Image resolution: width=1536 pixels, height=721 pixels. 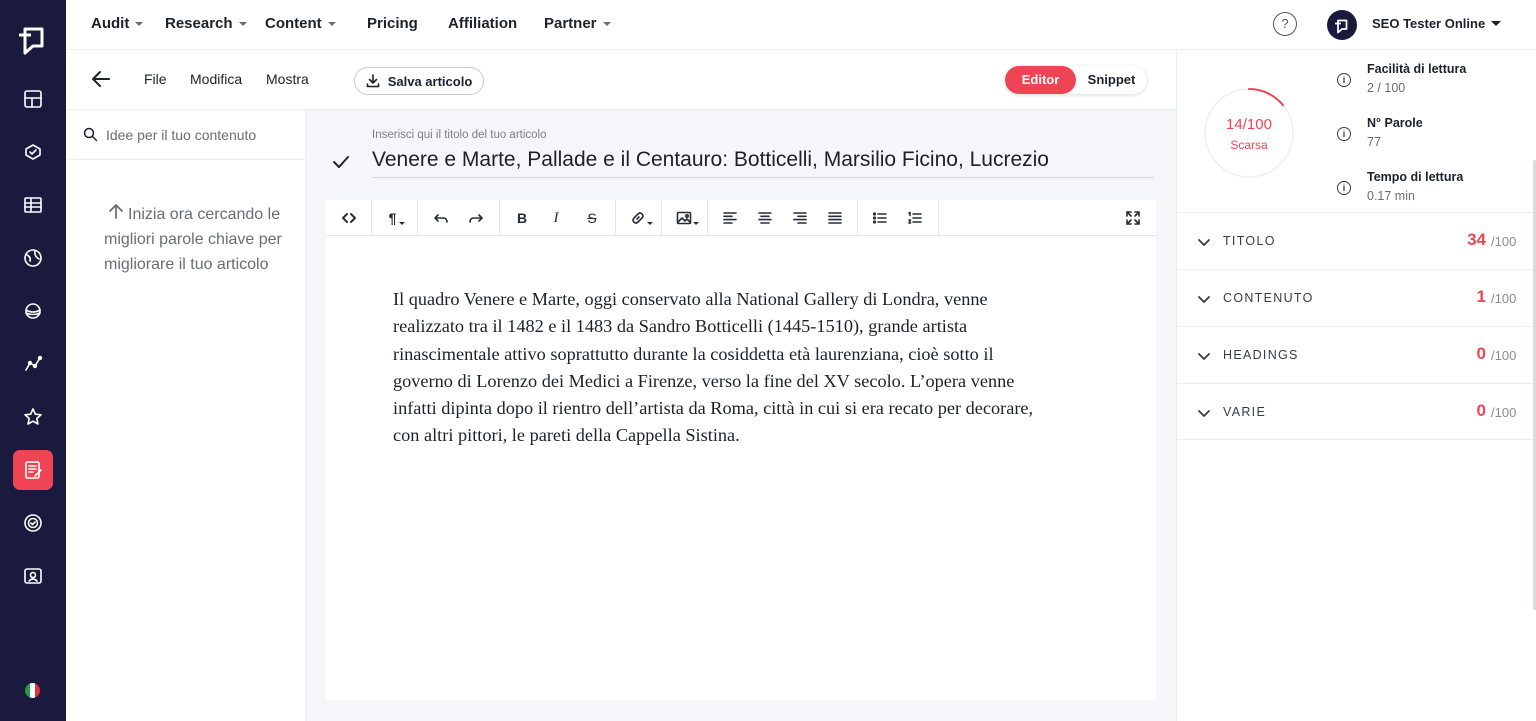 I want to click on nav-content: Content, so click(x=300, y=23).